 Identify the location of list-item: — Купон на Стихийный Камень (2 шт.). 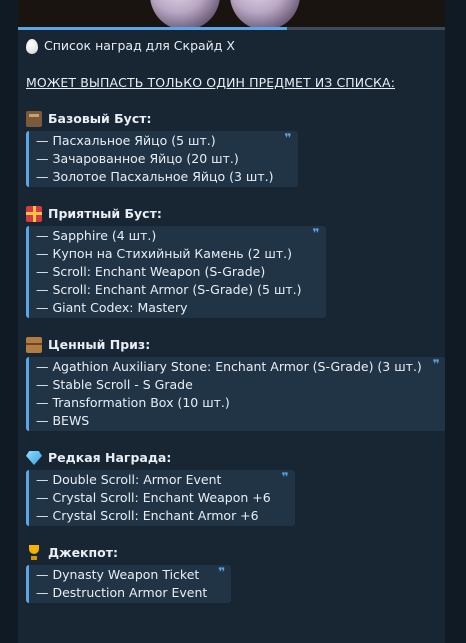
(164, 253).